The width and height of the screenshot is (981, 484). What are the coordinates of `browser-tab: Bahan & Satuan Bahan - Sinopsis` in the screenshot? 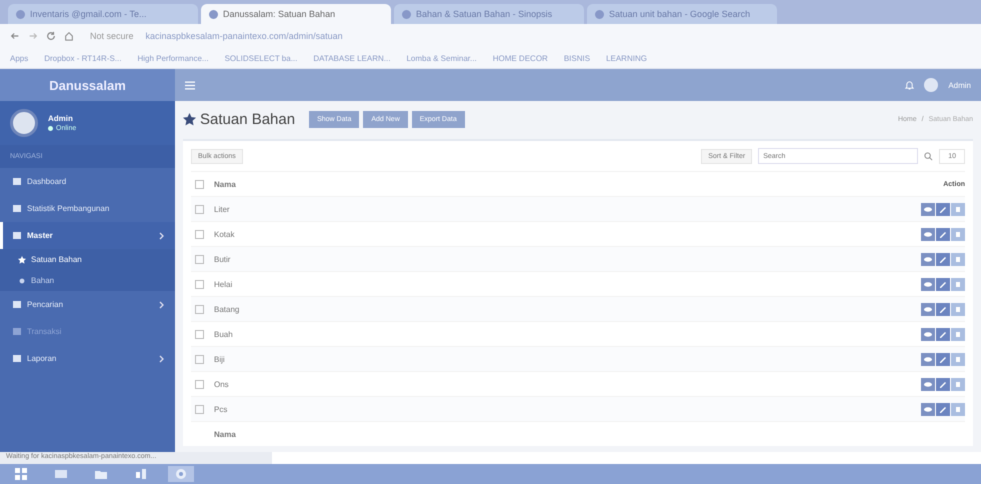 It's located at (489, 14).